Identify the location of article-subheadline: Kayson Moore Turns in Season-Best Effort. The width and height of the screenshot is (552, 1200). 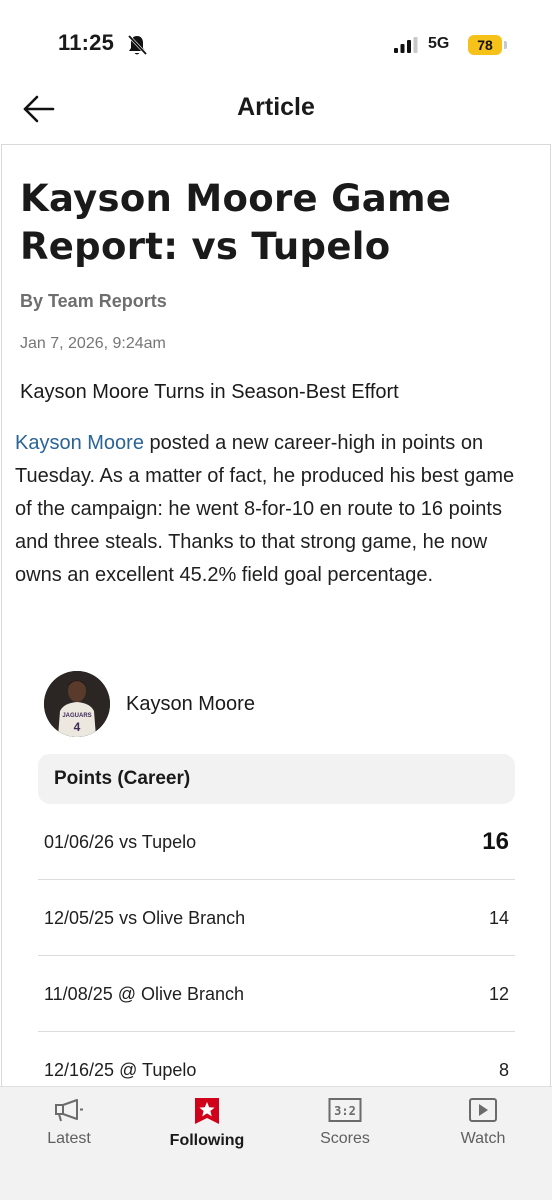
(209, 392).